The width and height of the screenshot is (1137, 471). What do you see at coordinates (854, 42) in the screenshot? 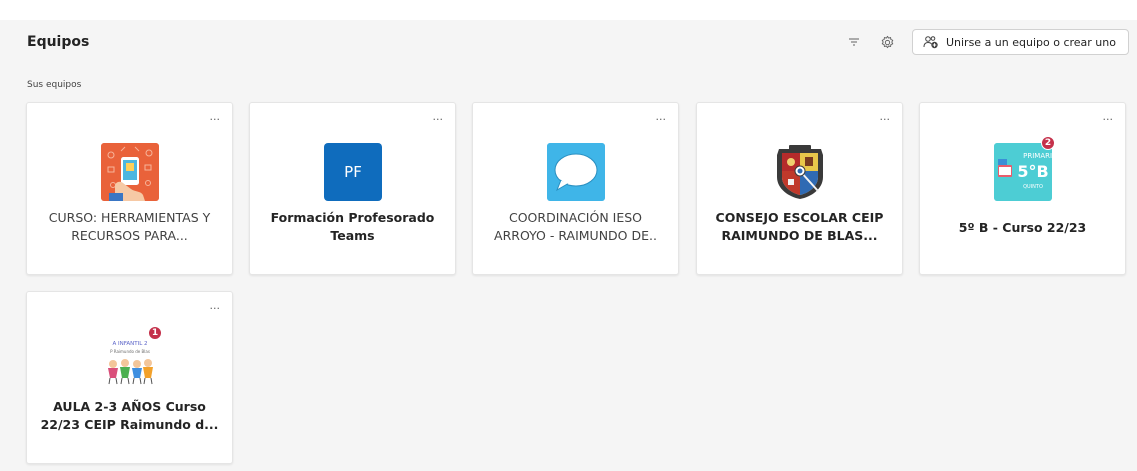
I see `filter-icon` at bounding box center [854, 42].